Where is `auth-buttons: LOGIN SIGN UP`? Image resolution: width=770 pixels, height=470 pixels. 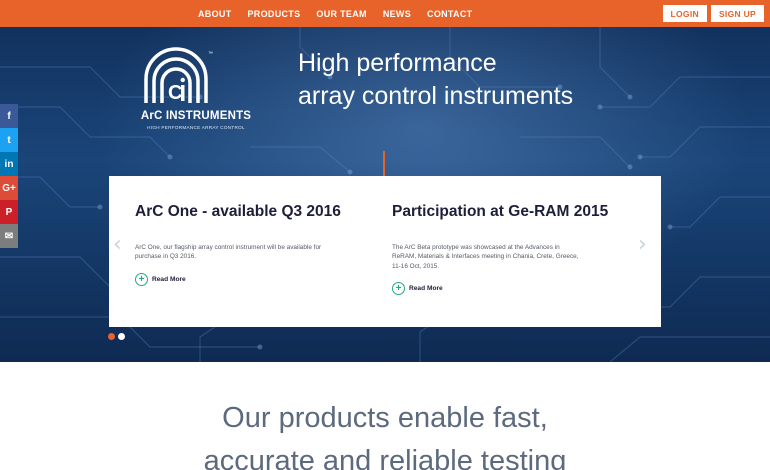 auth-buttons: LOGIN SIGN UP is located at coordinates (713, 13).